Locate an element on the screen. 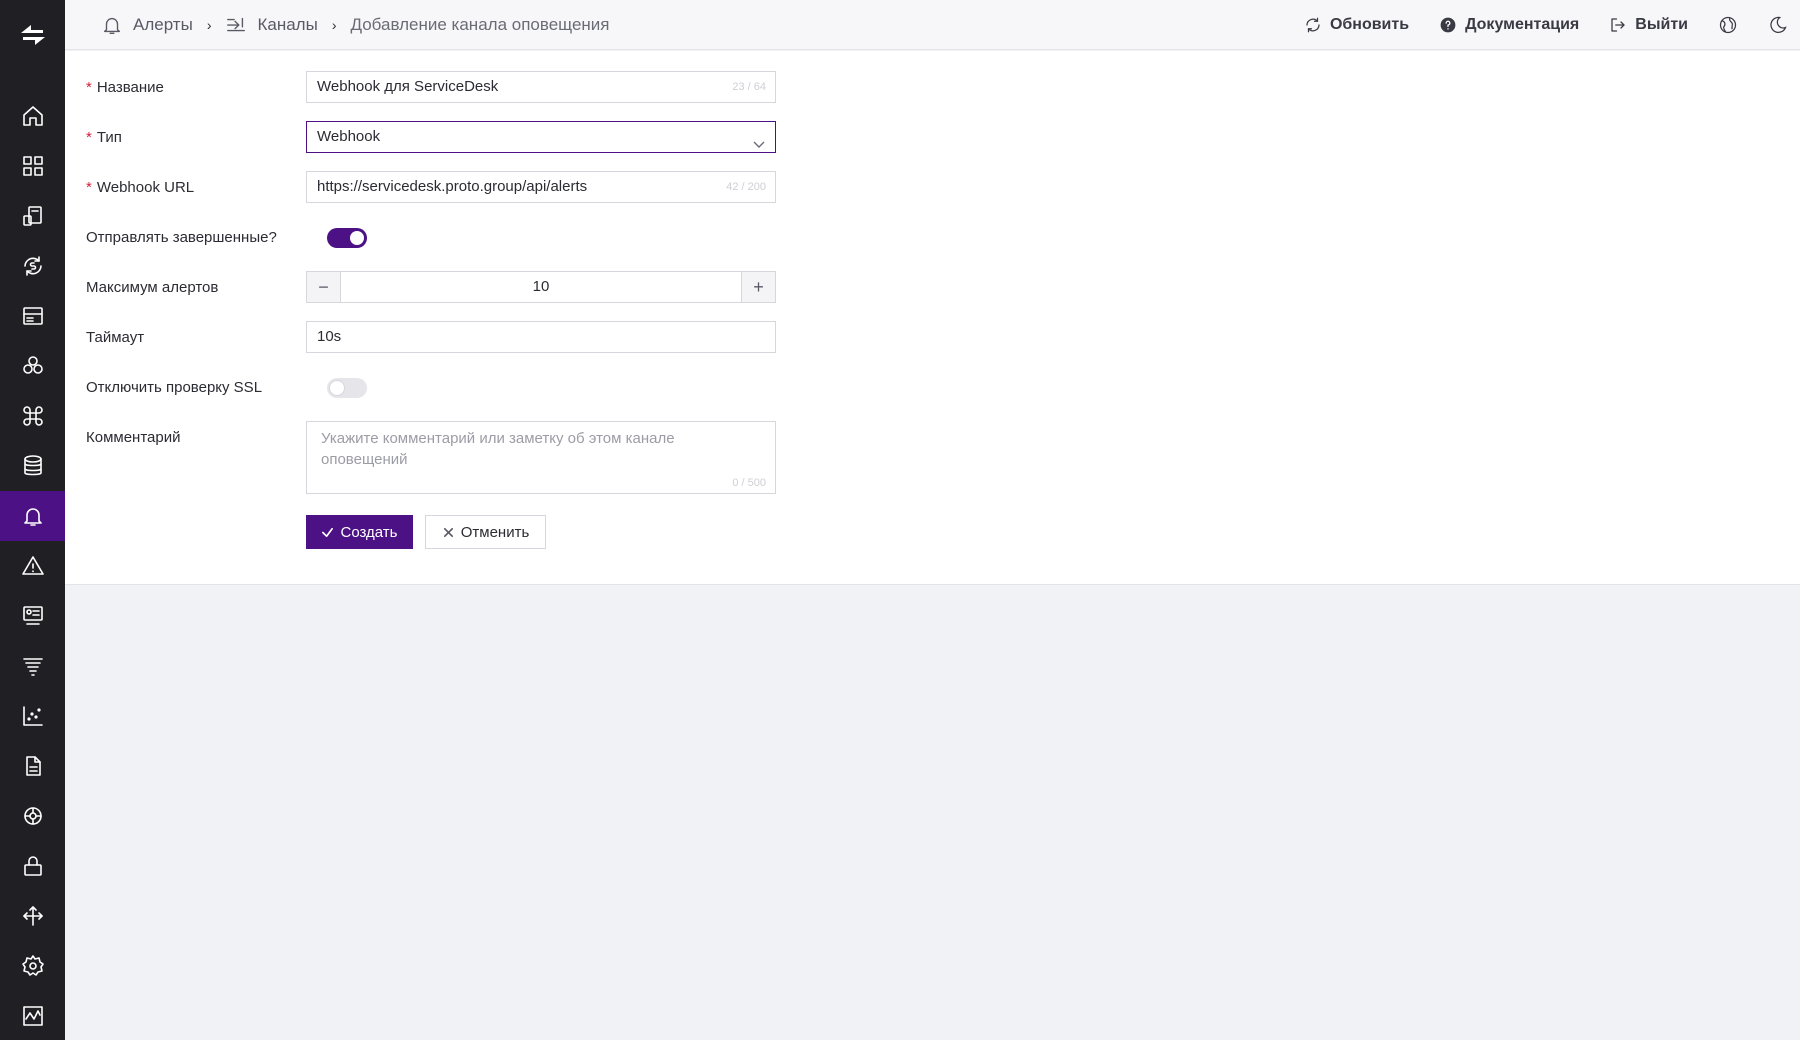  home-icon is located at coordinates (32, 116).